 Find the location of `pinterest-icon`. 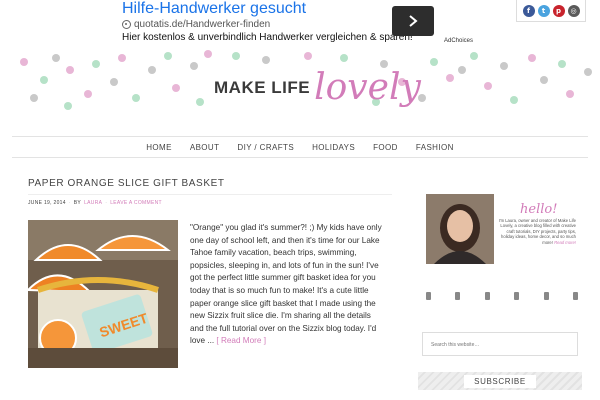

pinterest-icon is located at coordinates (487, 296).